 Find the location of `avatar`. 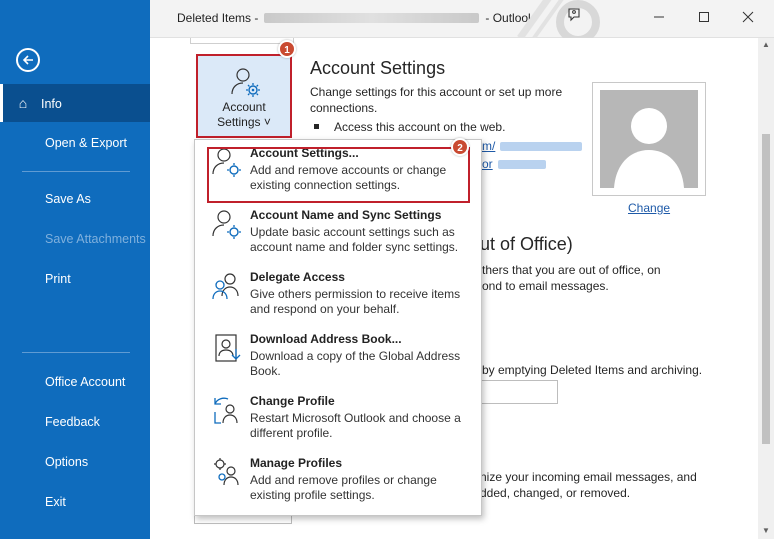

avatar is located at coordinates (649, 139).